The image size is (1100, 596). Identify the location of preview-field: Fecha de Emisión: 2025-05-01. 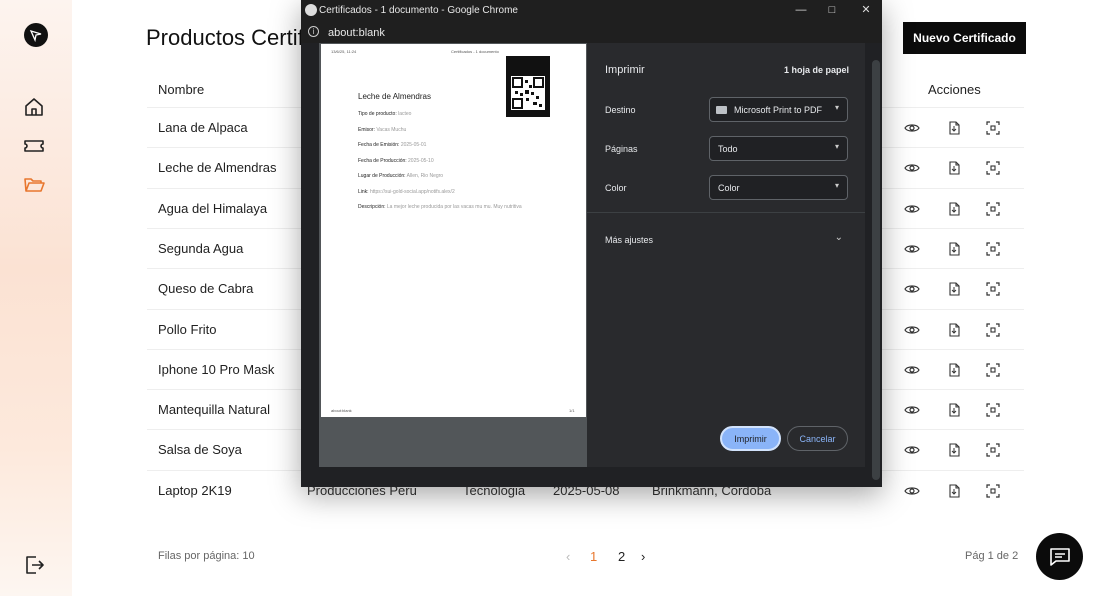
(392, 145).